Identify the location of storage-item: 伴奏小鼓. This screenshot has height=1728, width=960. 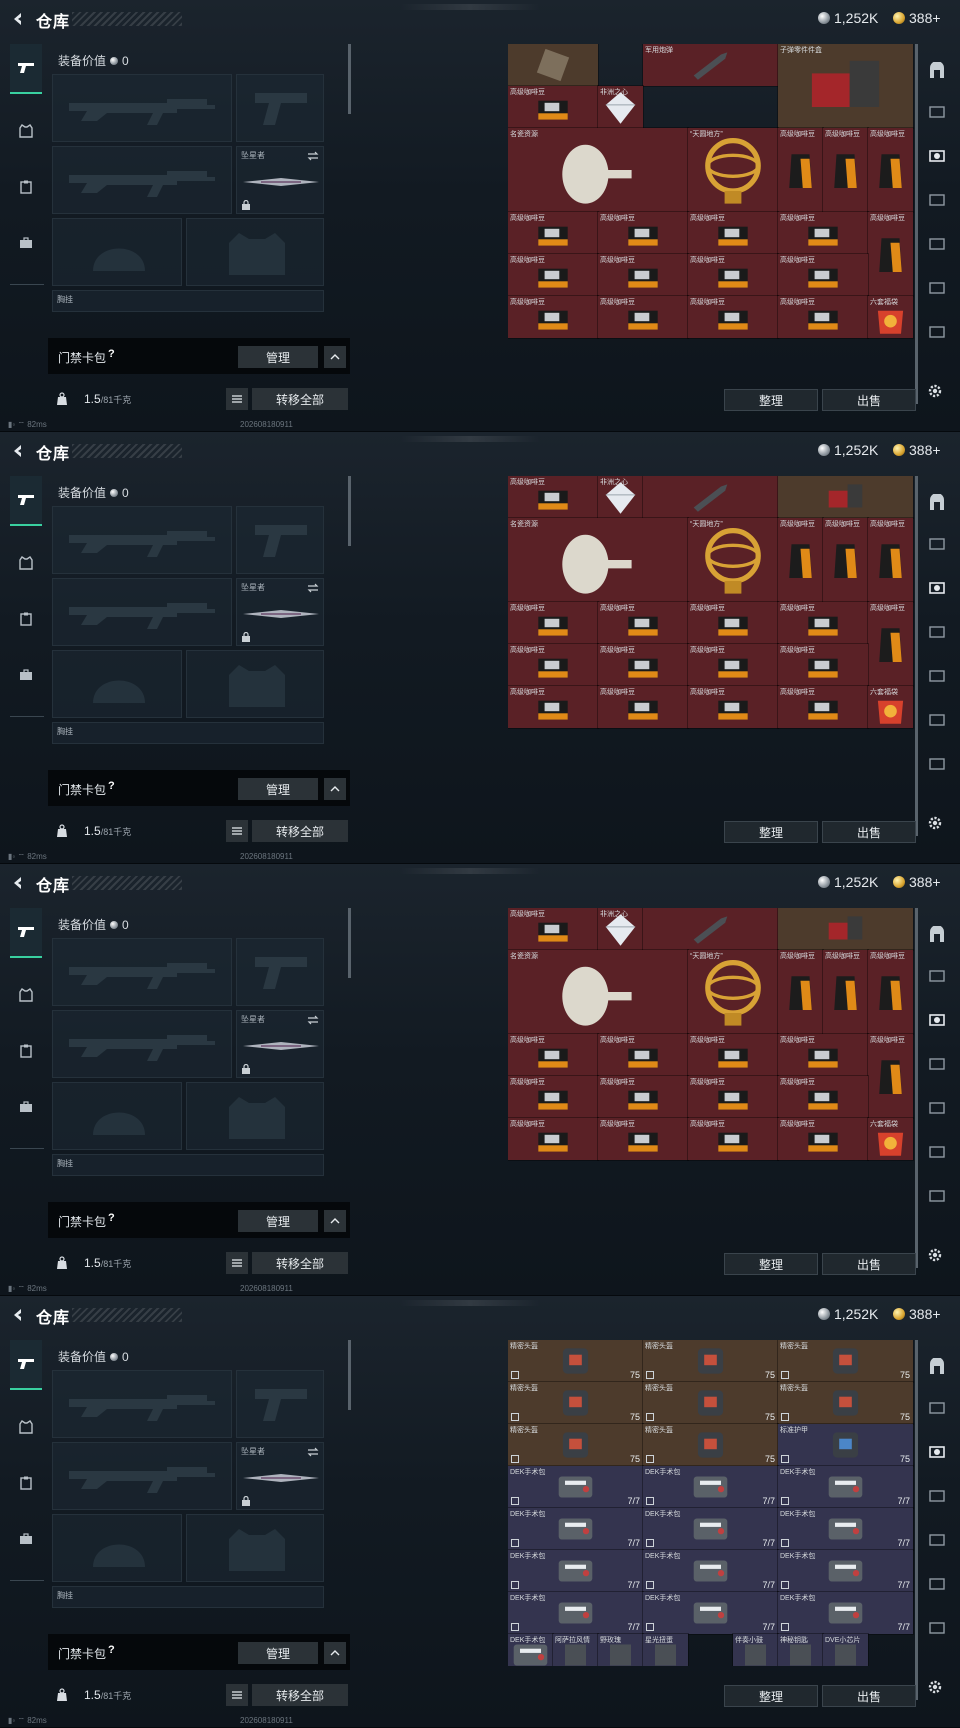
(755, 1649).